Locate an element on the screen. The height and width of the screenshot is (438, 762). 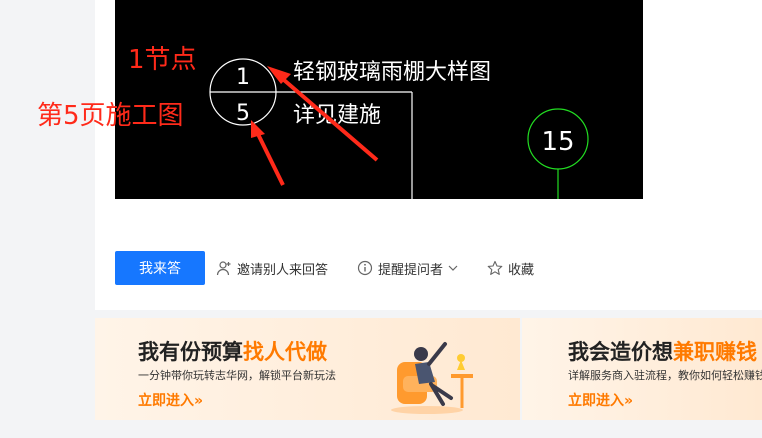
favorite-label: 收藏 is located at coordinates (521, 270).